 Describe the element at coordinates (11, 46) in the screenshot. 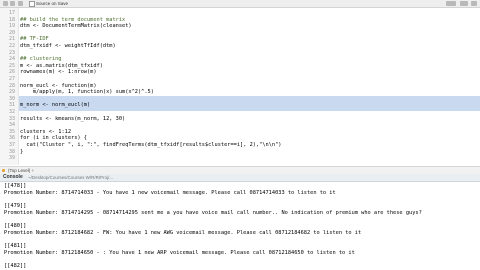

I see `line-number: 22` at that location.